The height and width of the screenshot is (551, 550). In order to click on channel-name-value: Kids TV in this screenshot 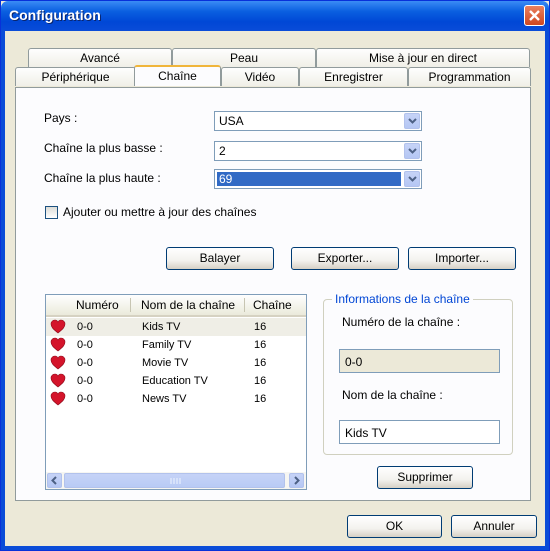, I will do `click(366, 433)`.